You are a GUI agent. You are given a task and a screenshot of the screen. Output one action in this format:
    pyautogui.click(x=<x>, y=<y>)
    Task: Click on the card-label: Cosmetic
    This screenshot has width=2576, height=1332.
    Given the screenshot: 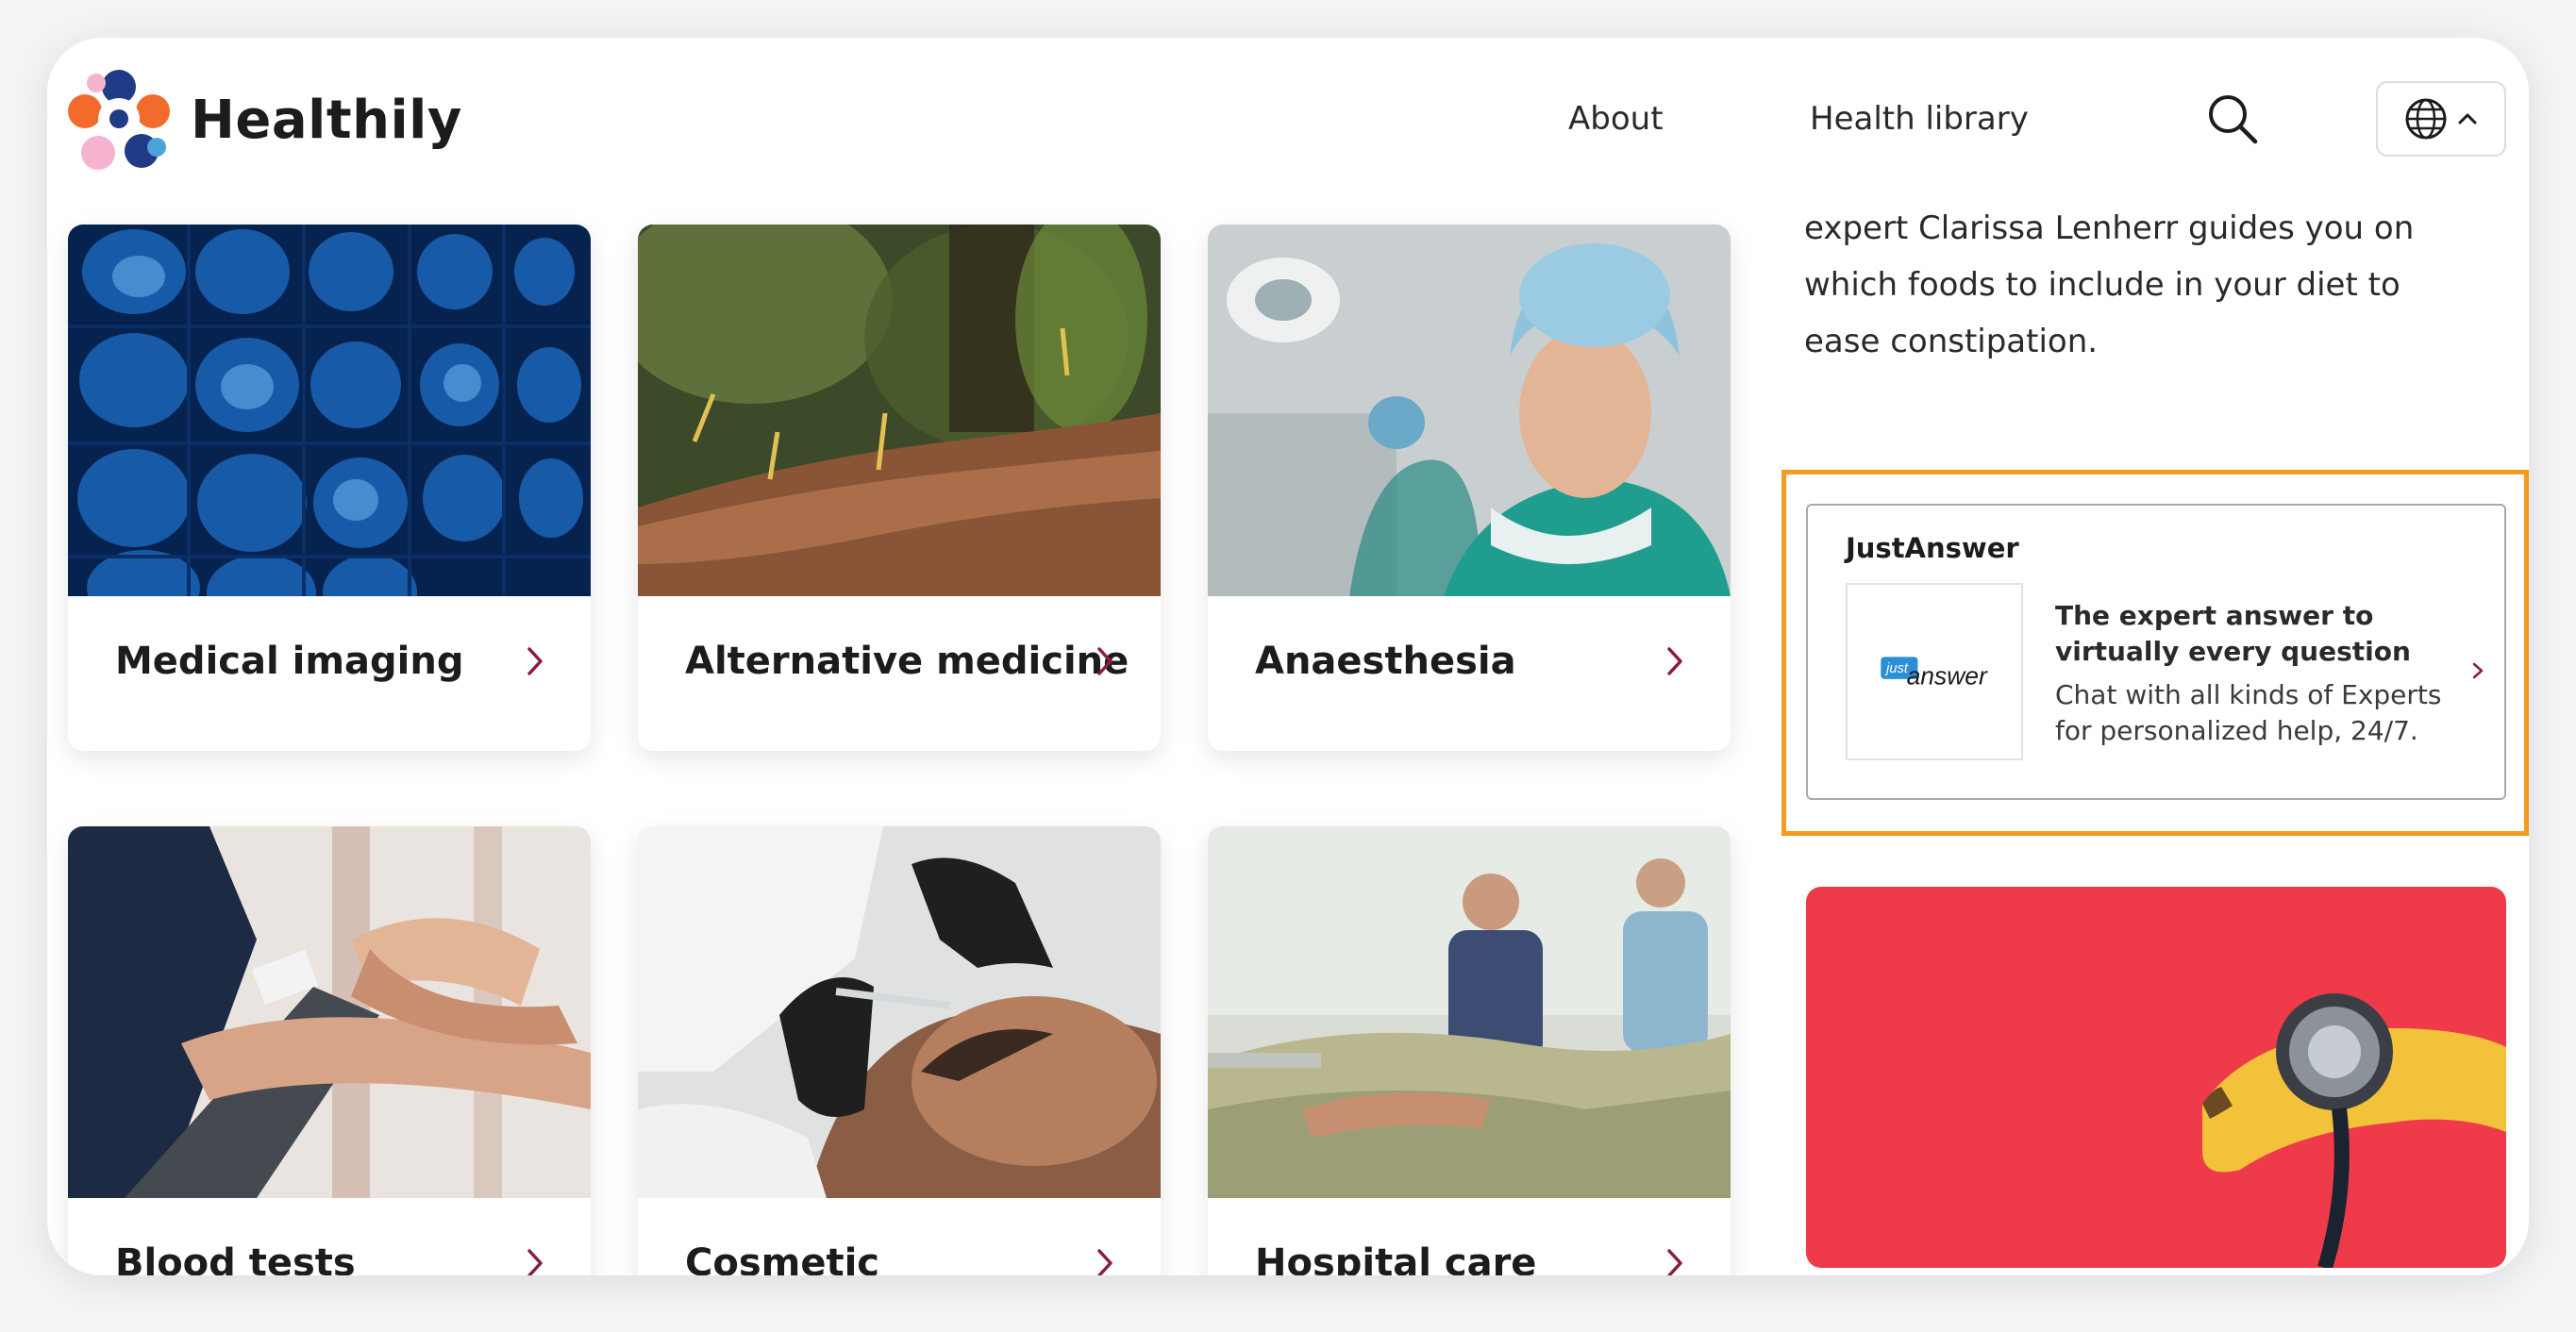 What is the action you would take?
    pyautogui.click(x=782, y=1258)
    